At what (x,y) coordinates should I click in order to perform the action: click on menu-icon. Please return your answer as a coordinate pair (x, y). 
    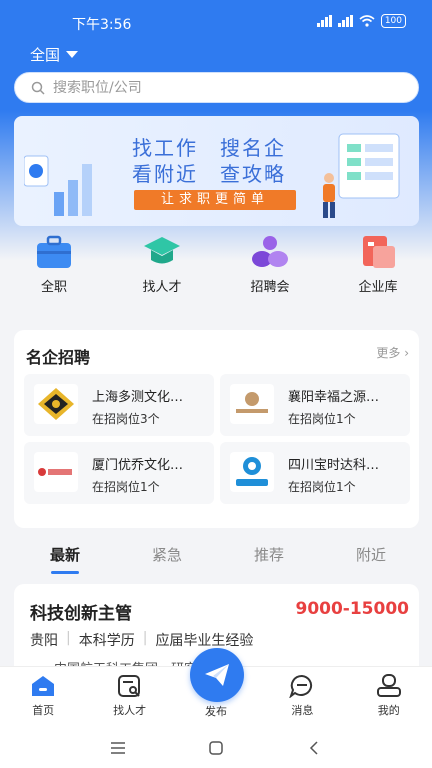
    Looking at the image, I should click on (118, 748).